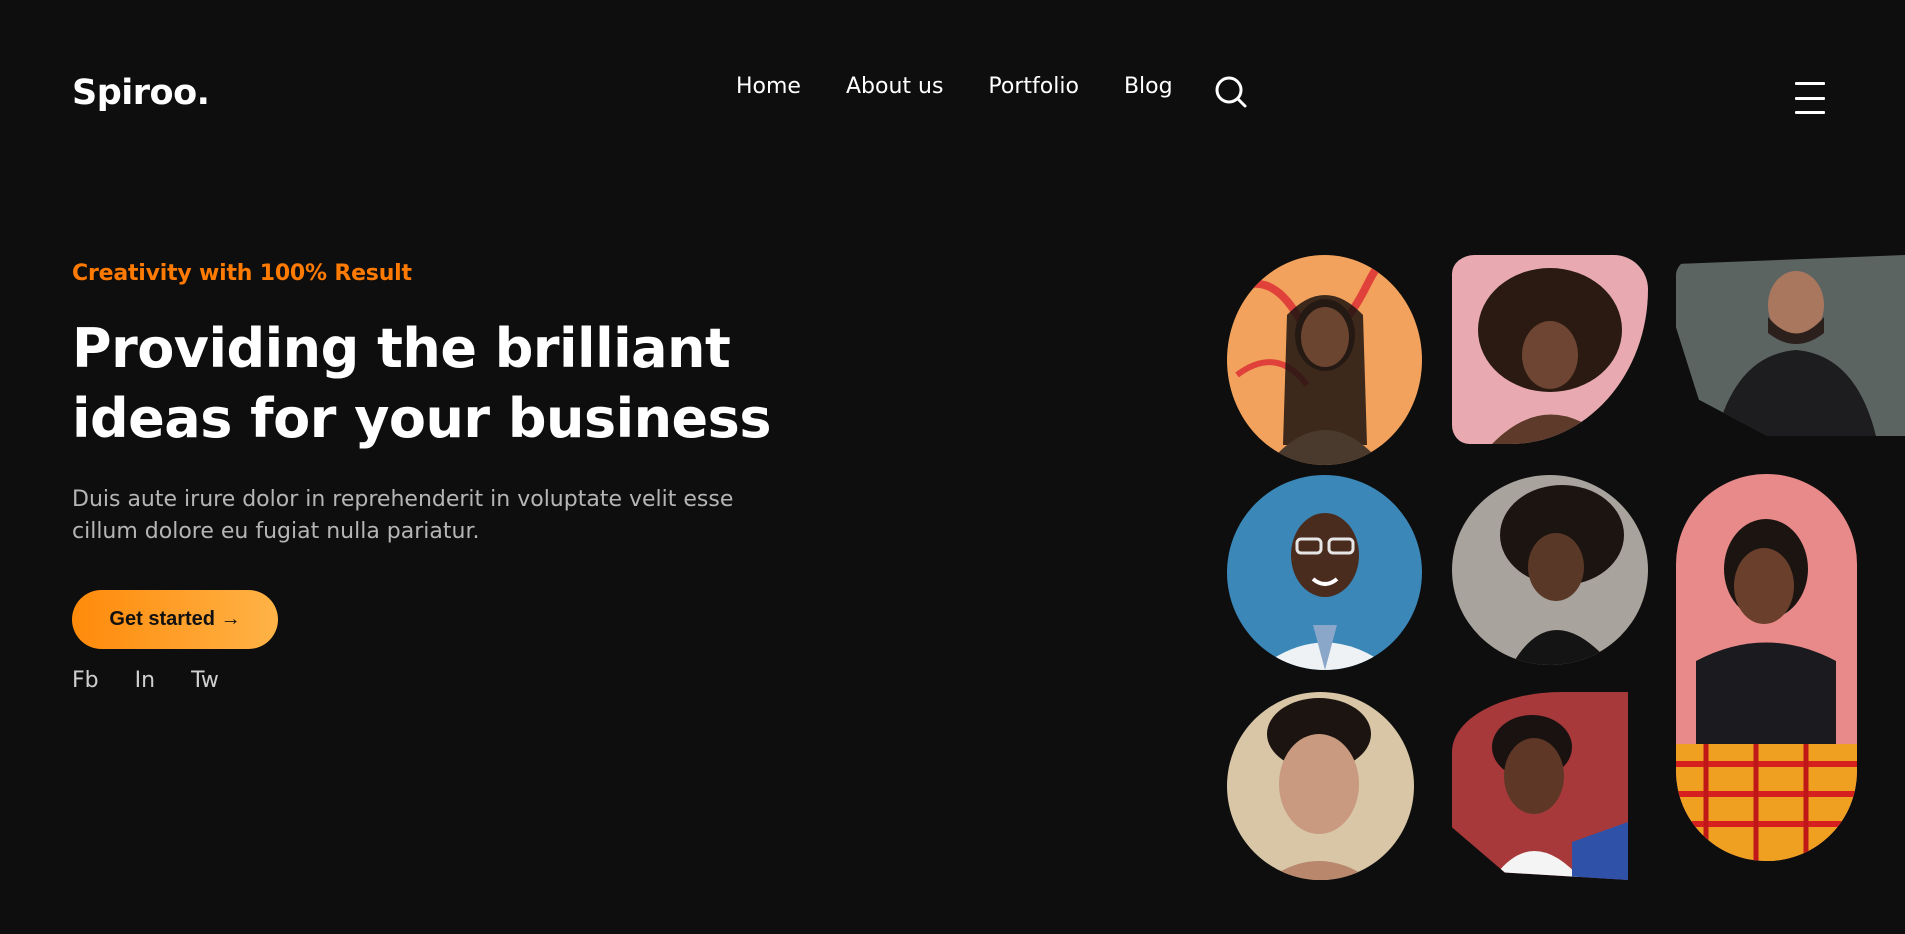 The width and height of the screenshot is (1905, 934). I want to click on hero-headline-line: Providing the brilliant, so click(401, 348).